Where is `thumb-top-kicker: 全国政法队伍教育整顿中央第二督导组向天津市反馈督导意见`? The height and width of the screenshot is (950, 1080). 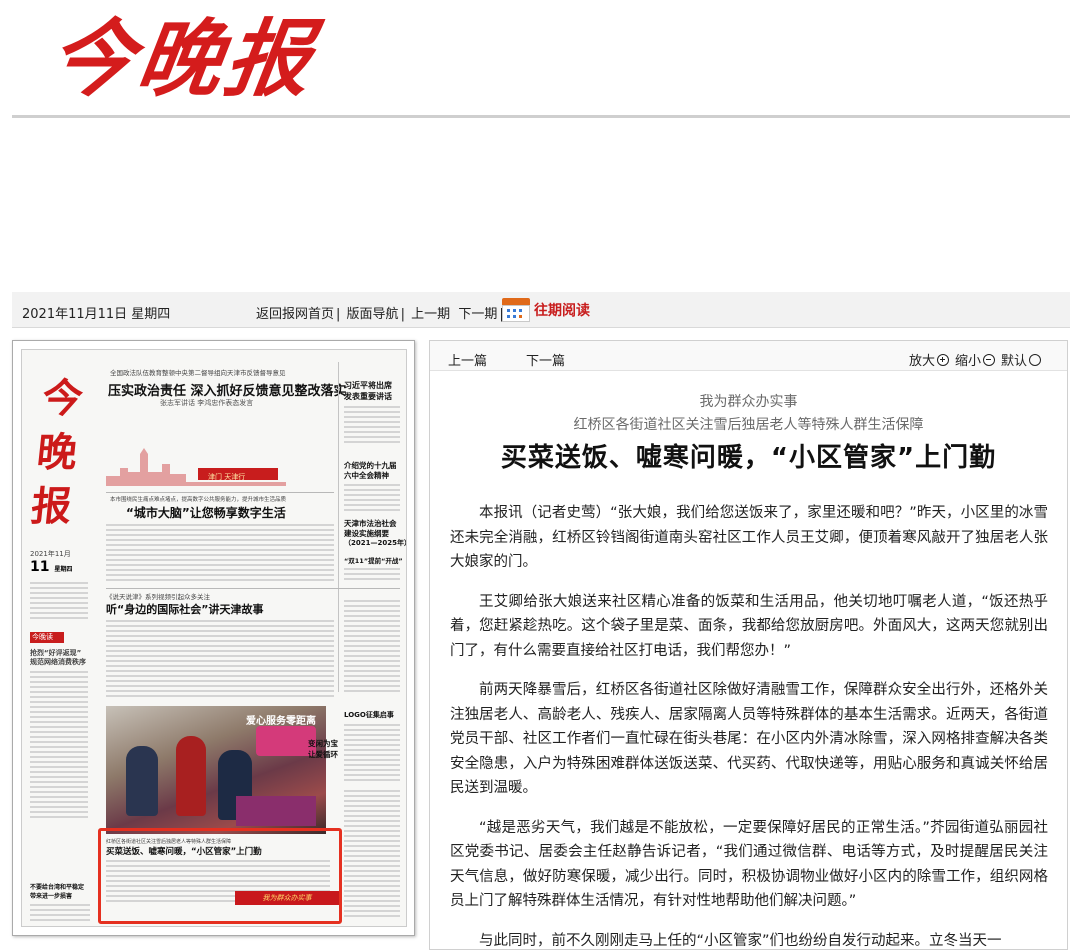
thumb-top-kicker: 全国政法队伍教育整顿中央第二督导组向天津市反馈督导意见 is located at coordinates (198, 373).